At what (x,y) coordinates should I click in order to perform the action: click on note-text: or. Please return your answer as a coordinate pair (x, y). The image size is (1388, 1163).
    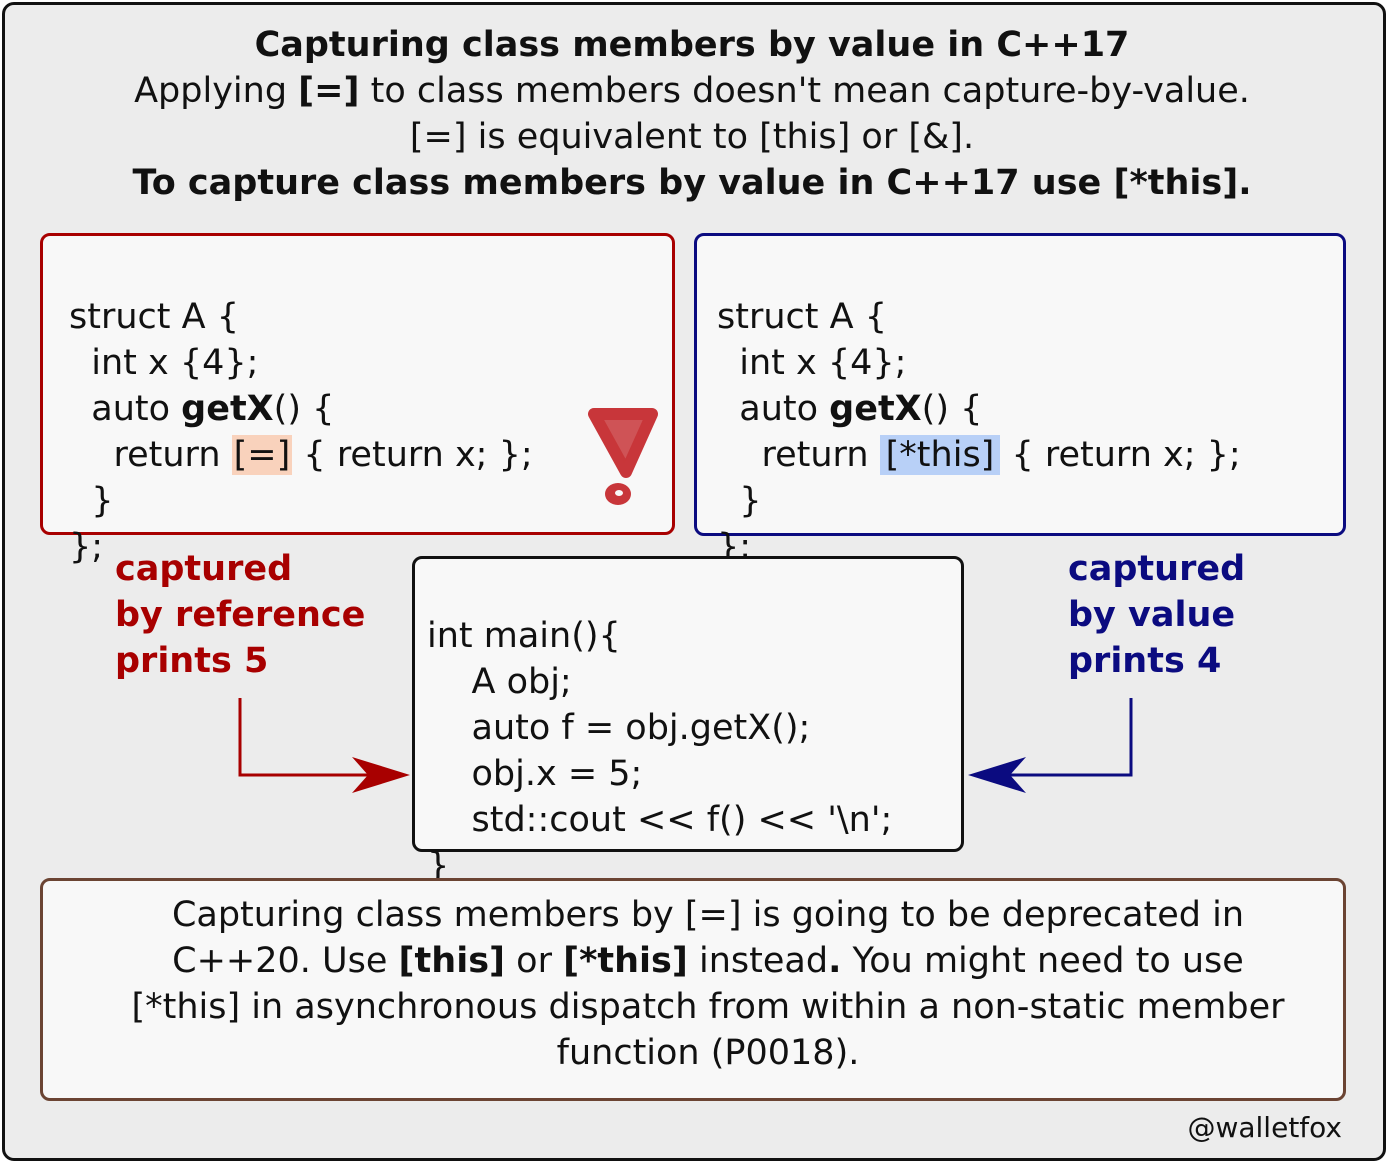
    Looking at the image, I should click on (534, 961).